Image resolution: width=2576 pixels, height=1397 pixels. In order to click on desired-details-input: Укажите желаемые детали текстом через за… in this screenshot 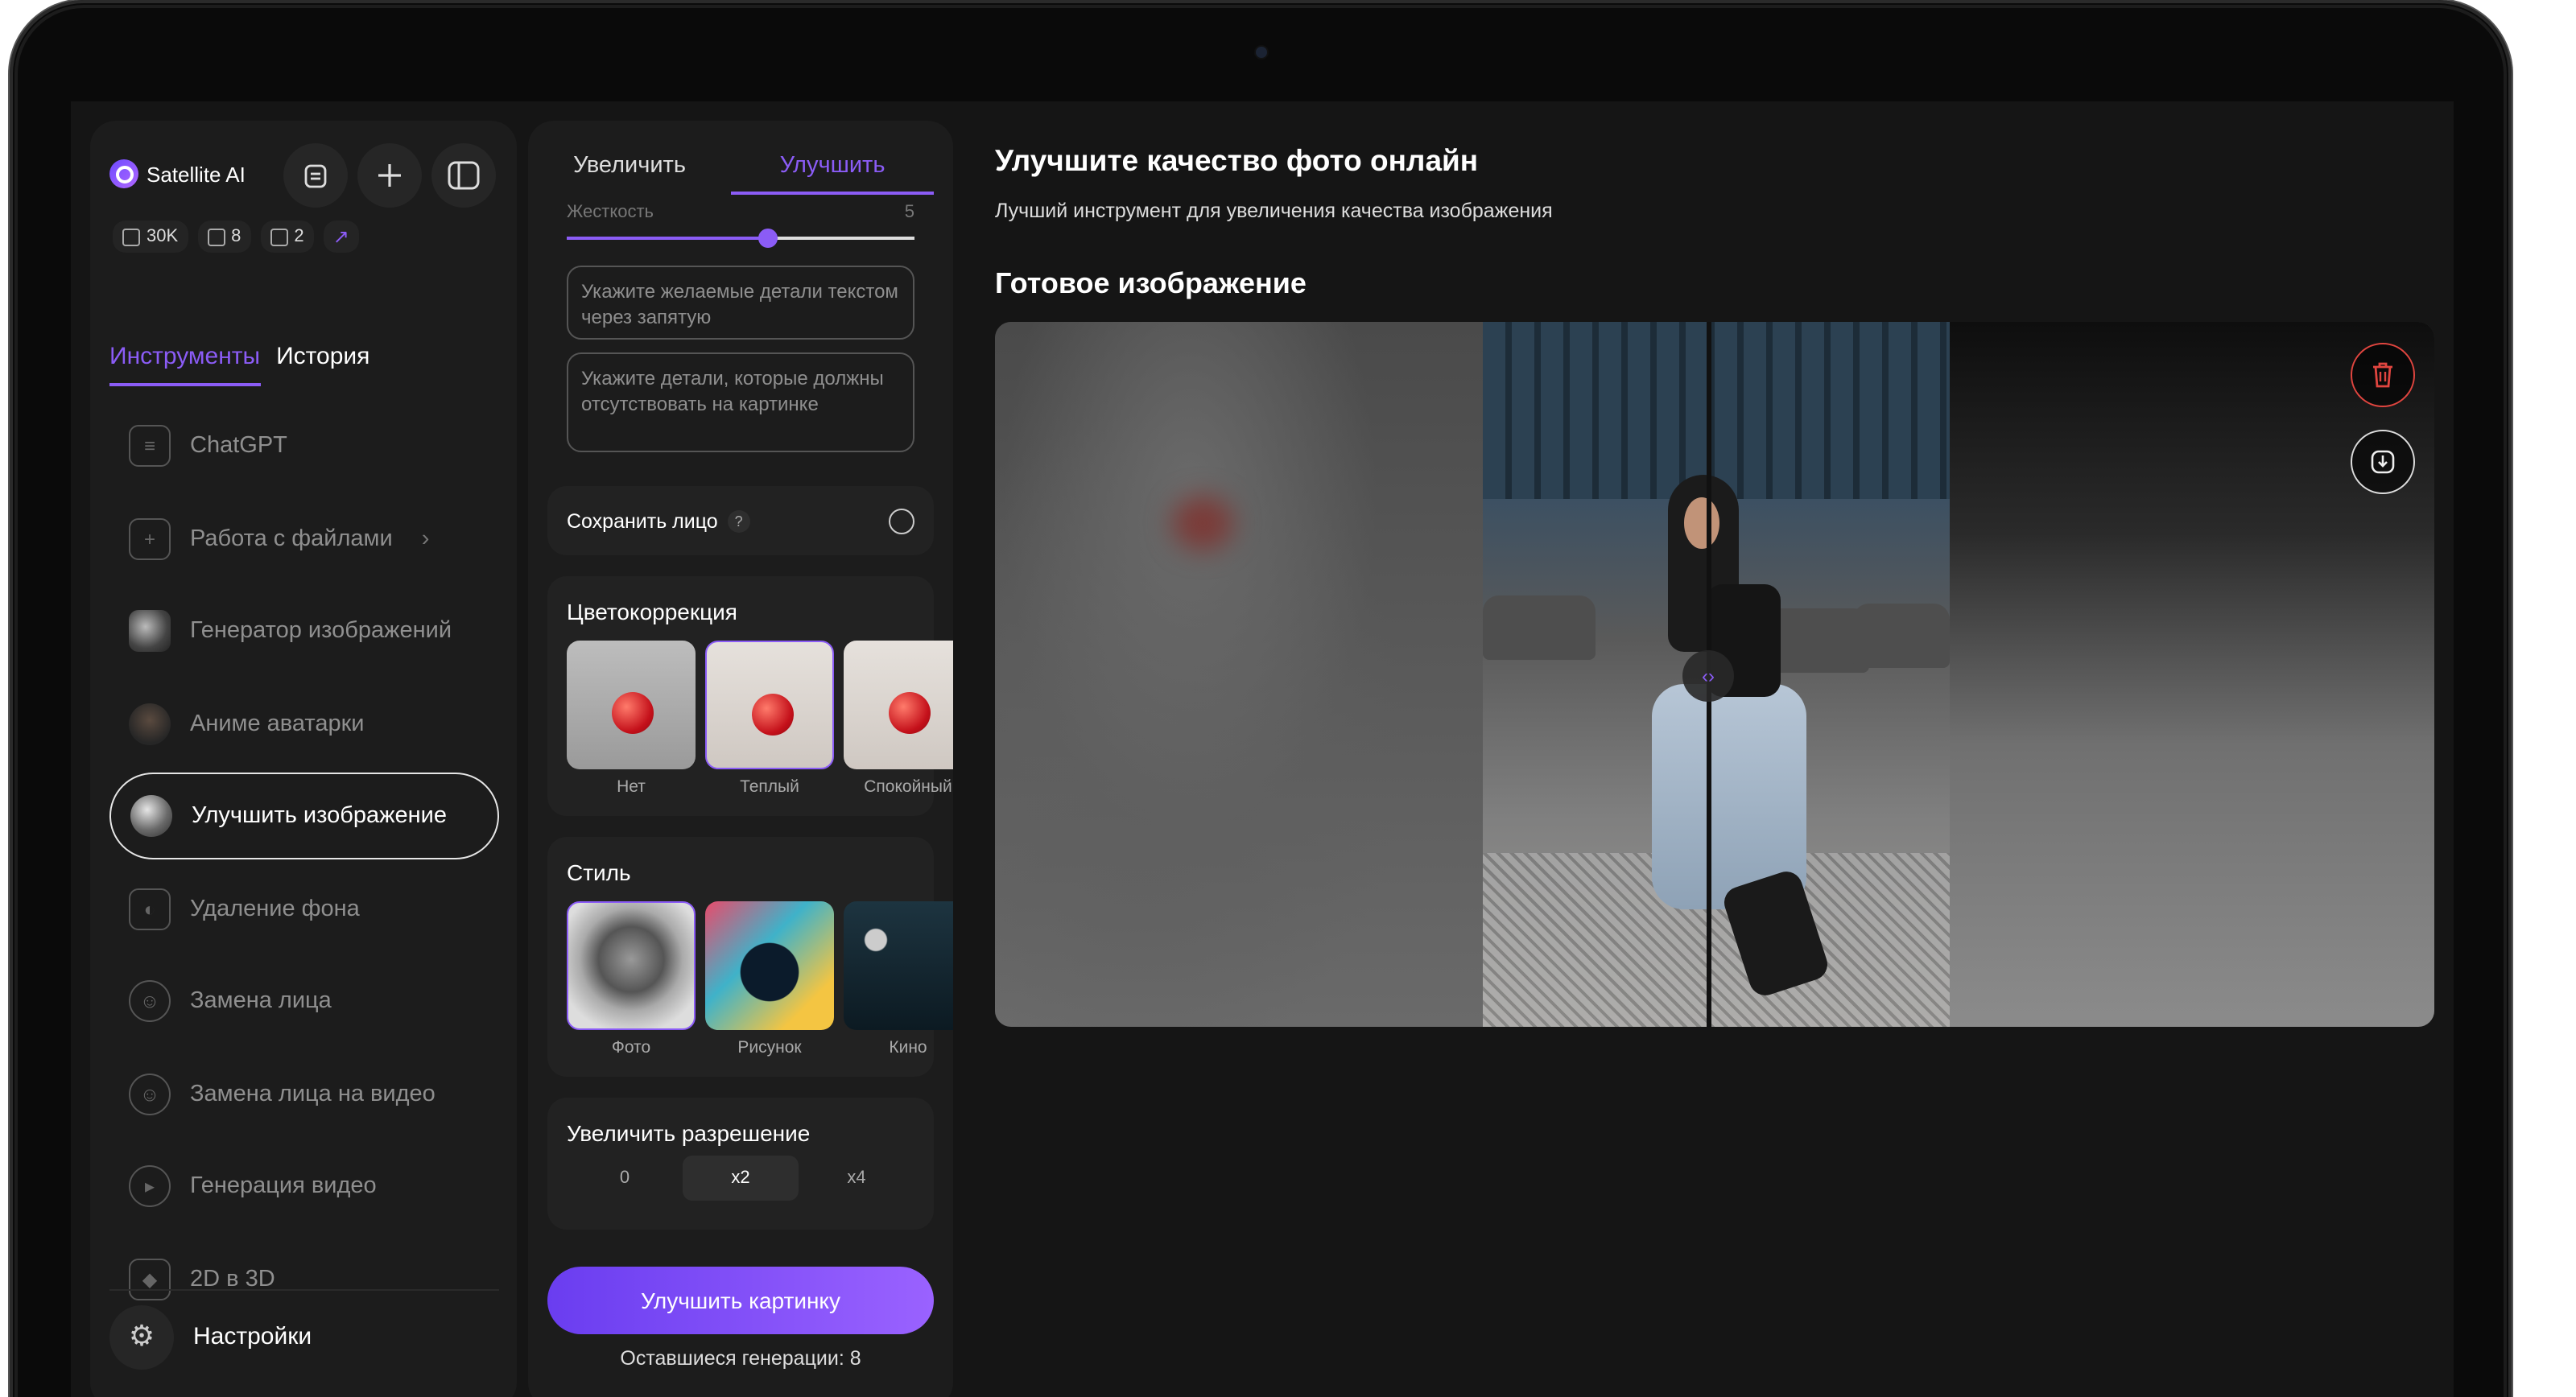, I will do `click(740, 303)`.